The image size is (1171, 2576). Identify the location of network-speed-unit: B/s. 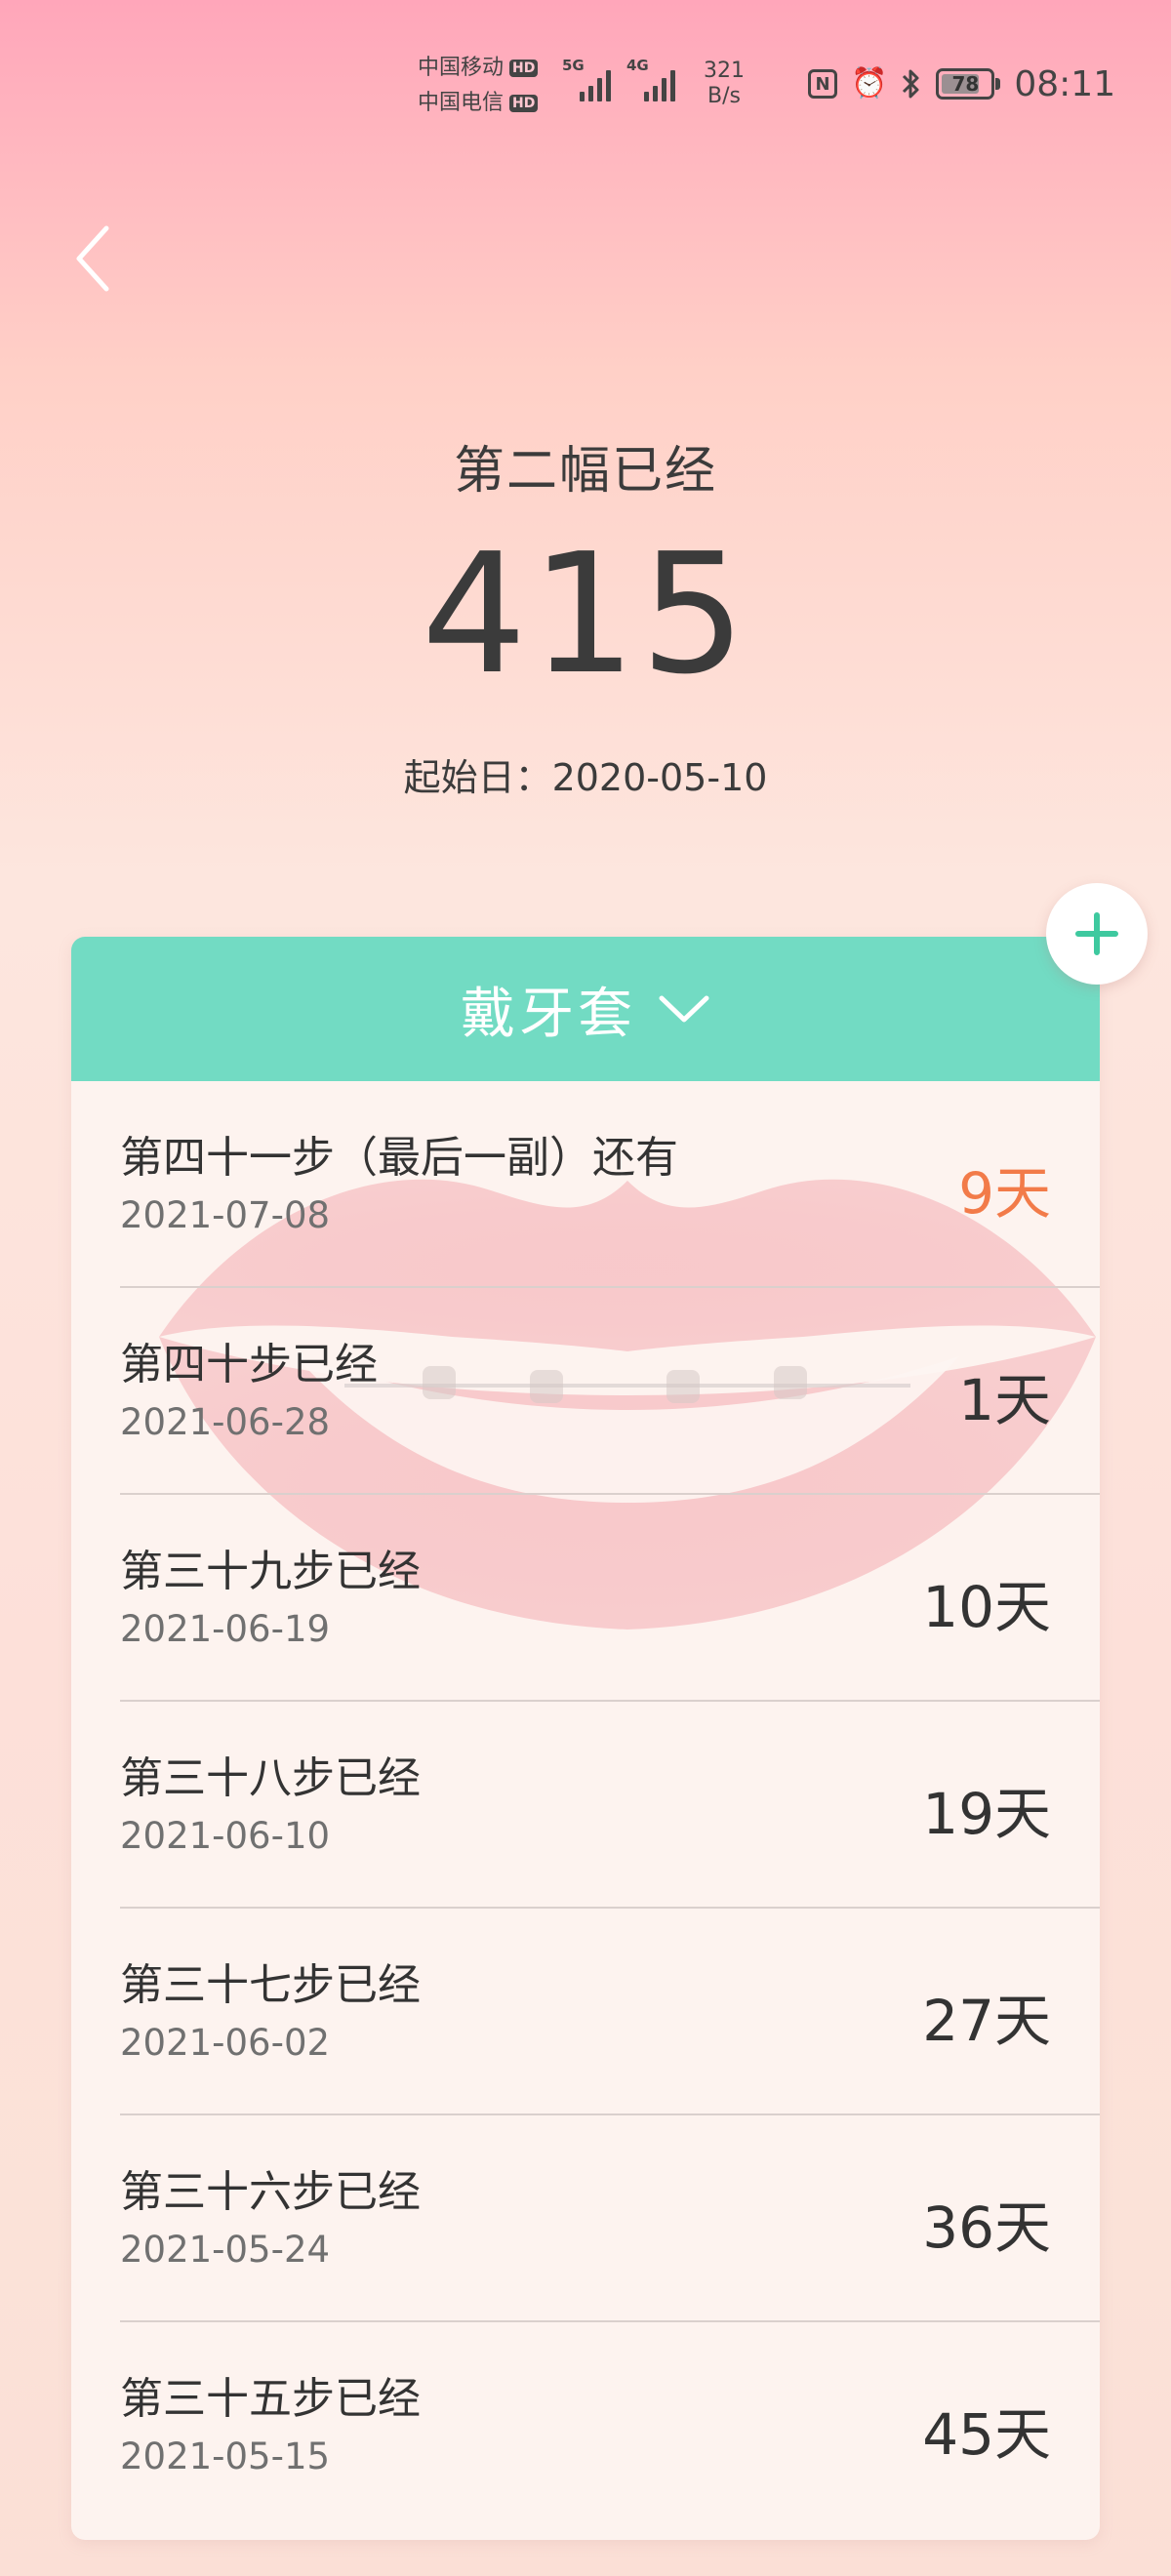
(724, 96).